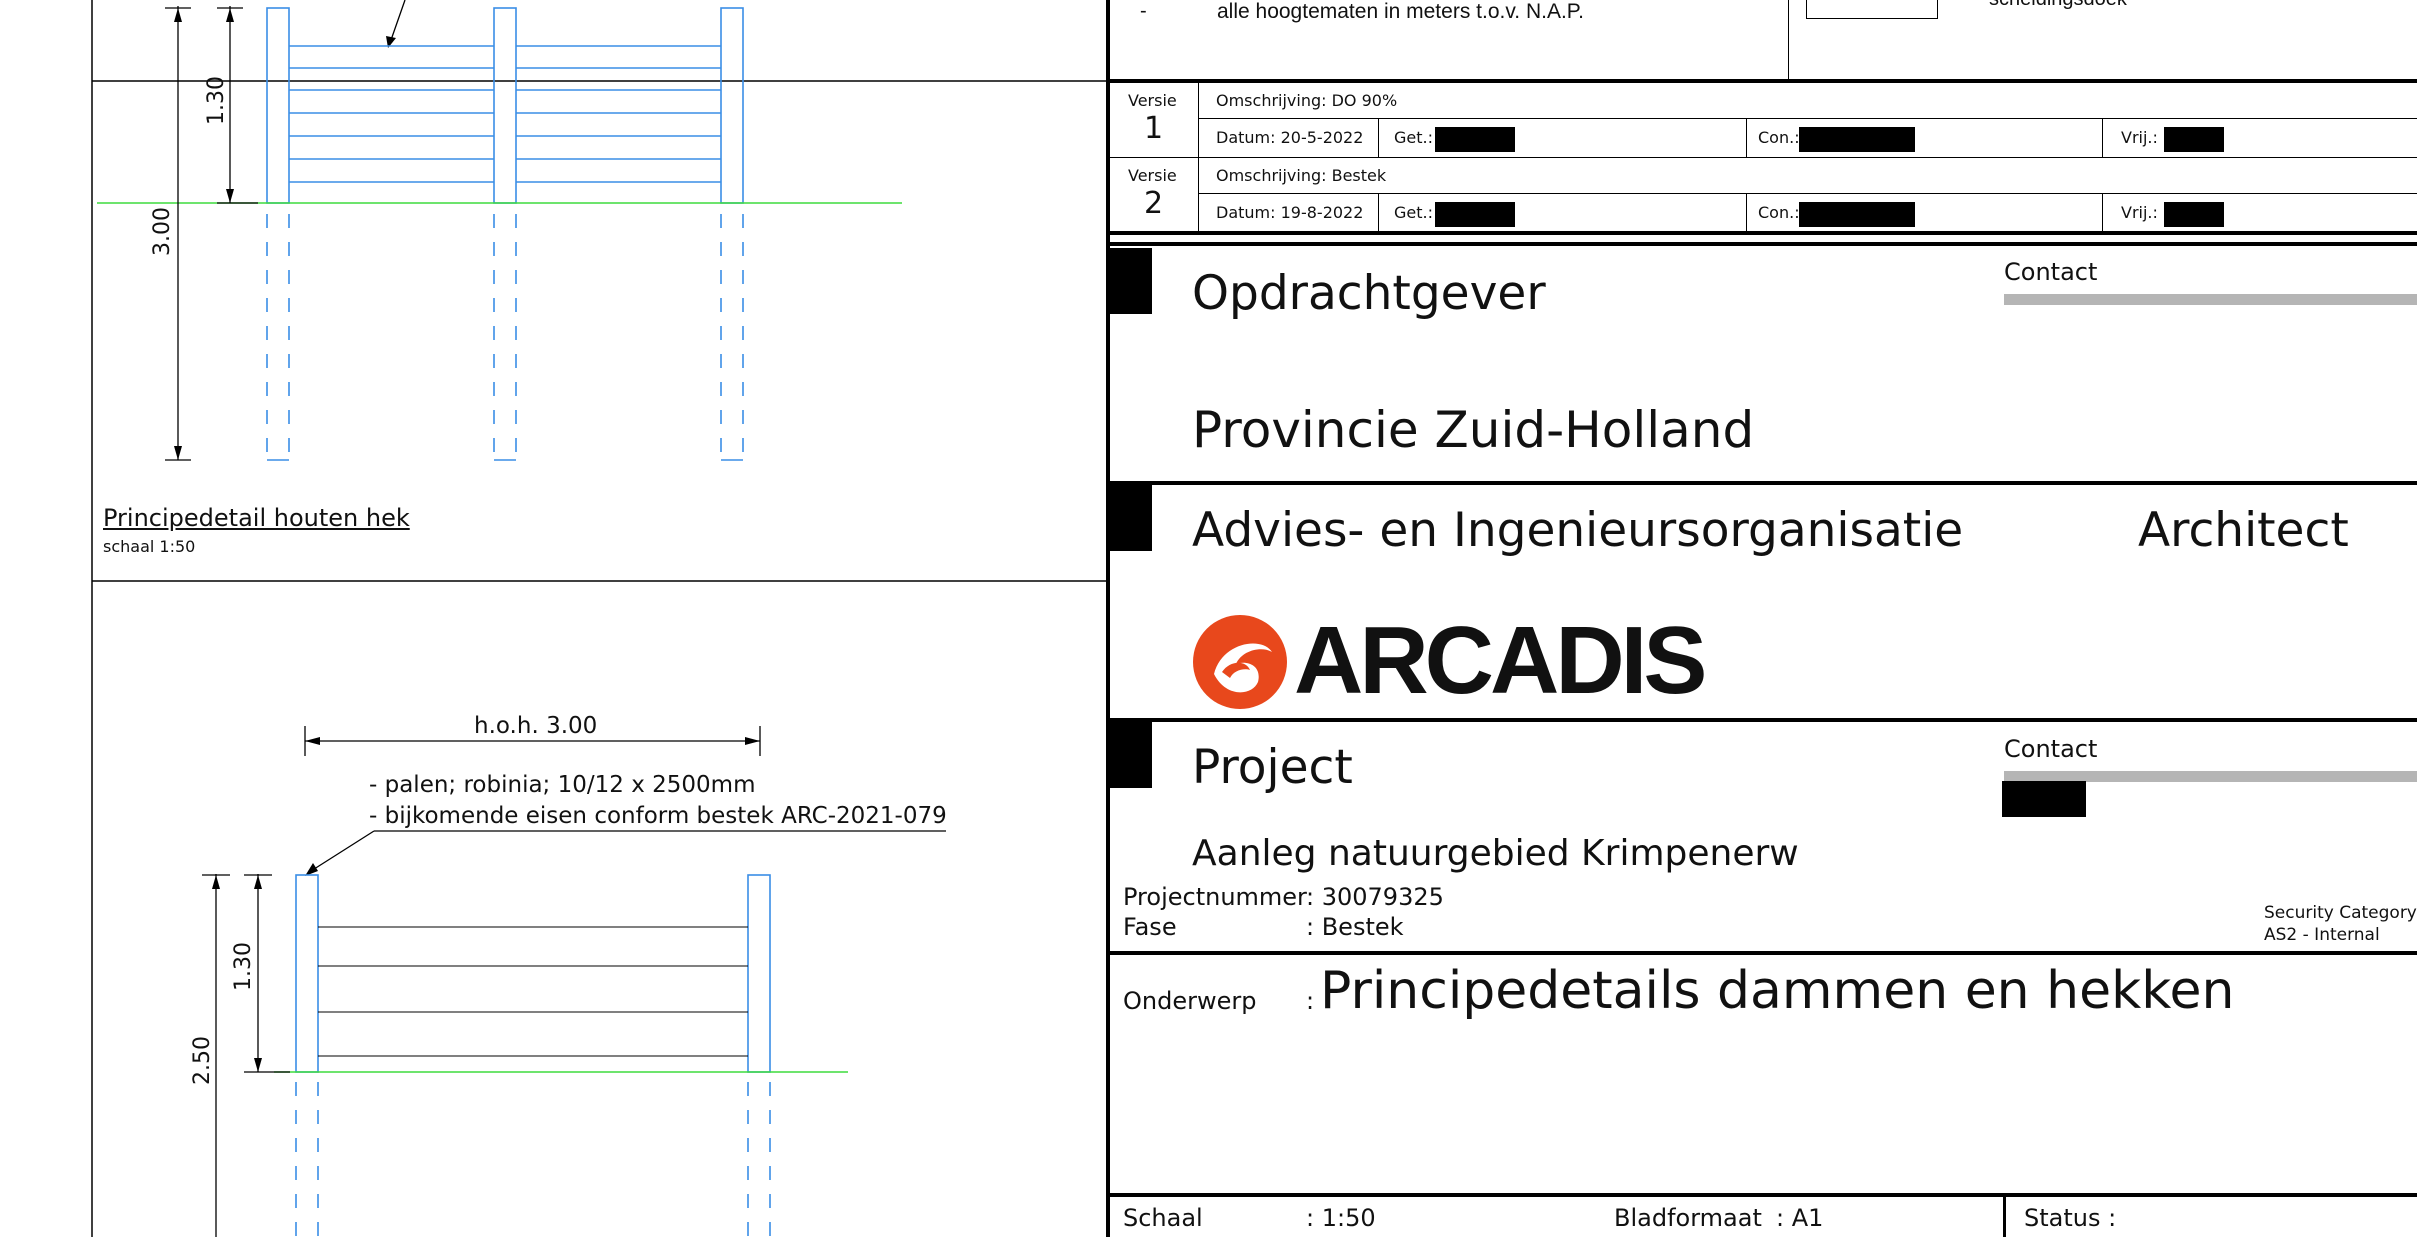  What do you see at coordinates (1272, 767) in the screenshot?
I see `project-heading: Project` at bounding box center [1272, 767].